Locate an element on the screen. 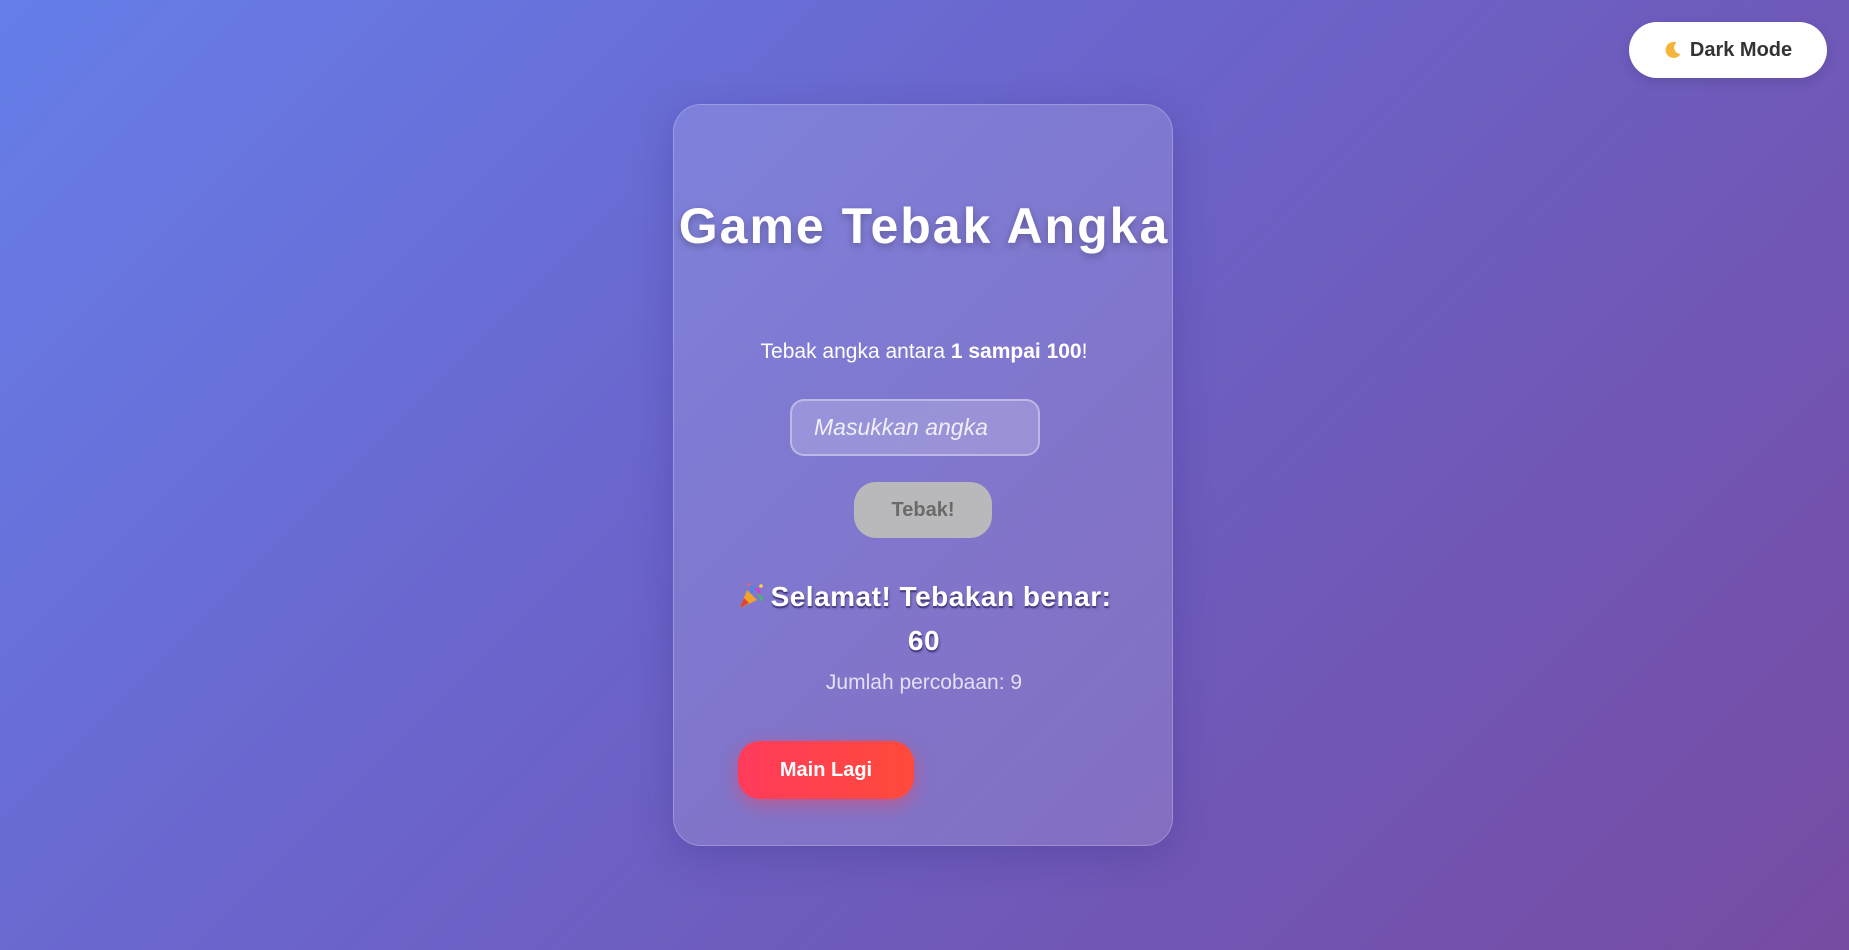 The height and width of the screenshot is (950, 1849). result-message: Selamat! Tebakan benar: 60 is located at coordinates (924, 619).